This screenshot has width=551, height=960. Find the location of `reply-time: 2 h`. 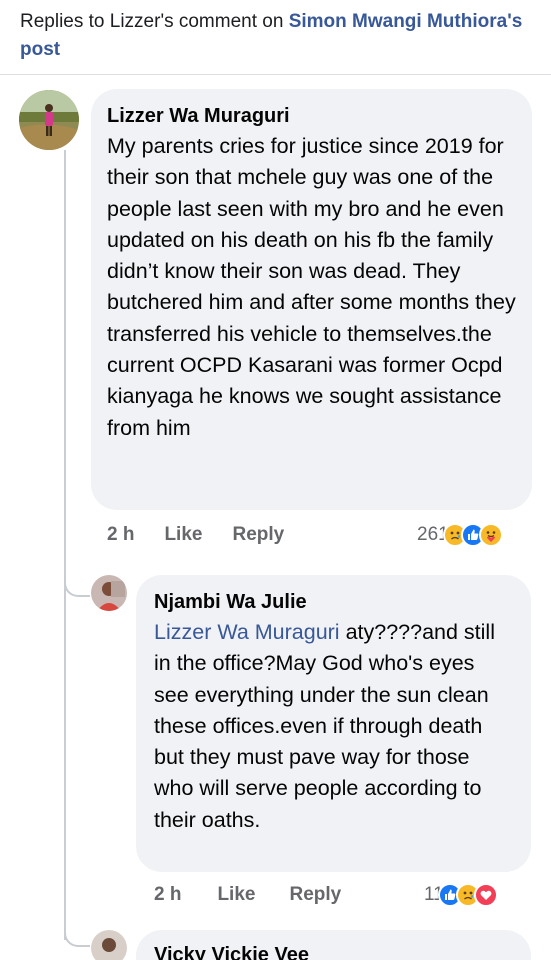

reply-time: 2 h is located at coordinates (167, 895).